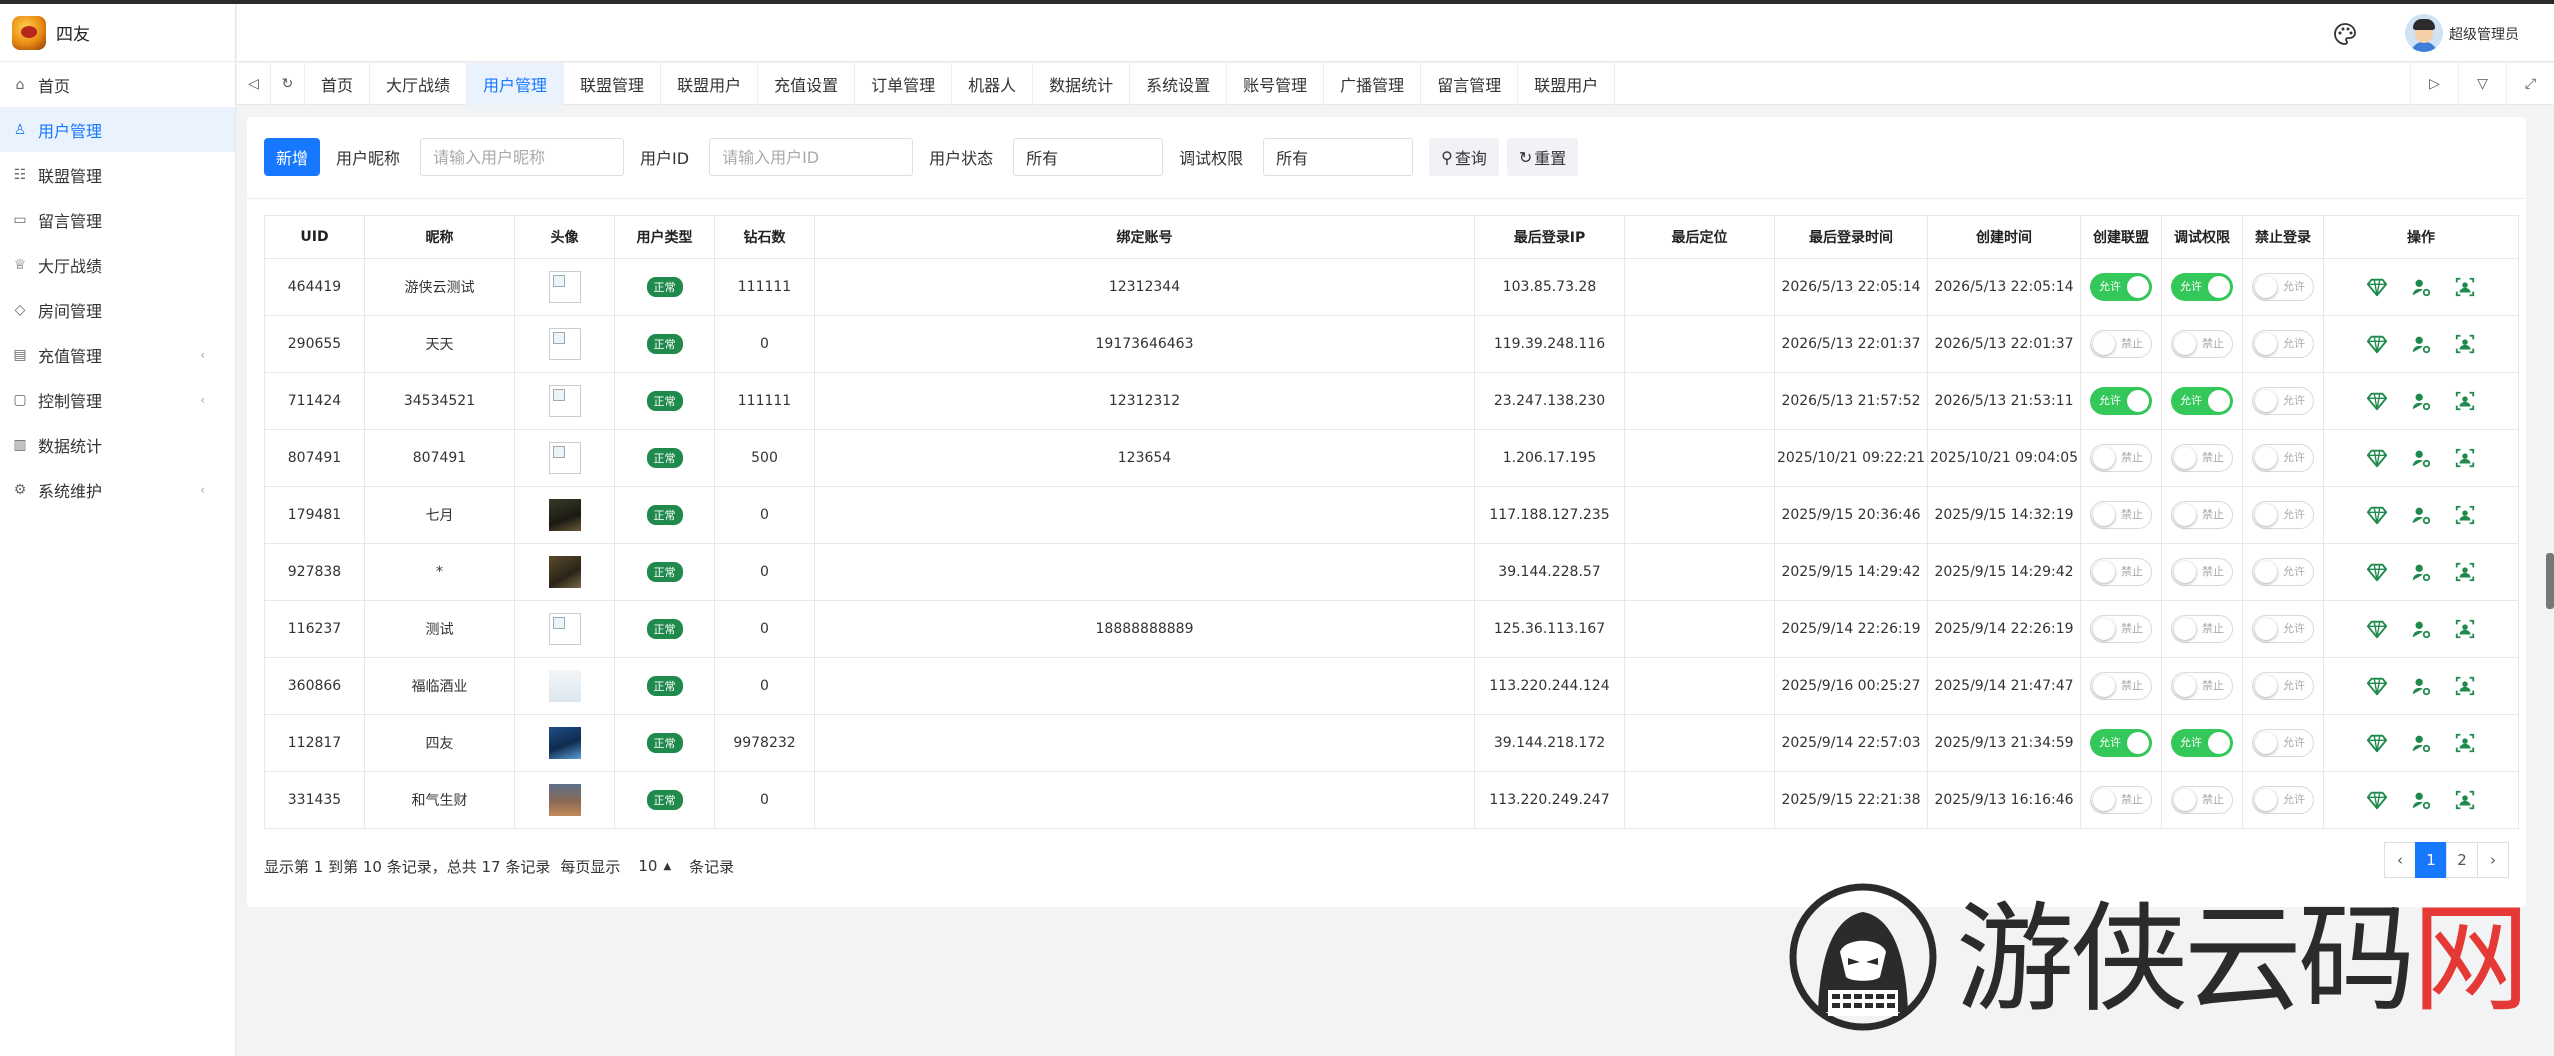 This screenshot has height=1056, width=2554. What do you see at coordinates (288, 84) in the screenshot?
I see `refresh-button: ↻` at bounding box center [288, 84].